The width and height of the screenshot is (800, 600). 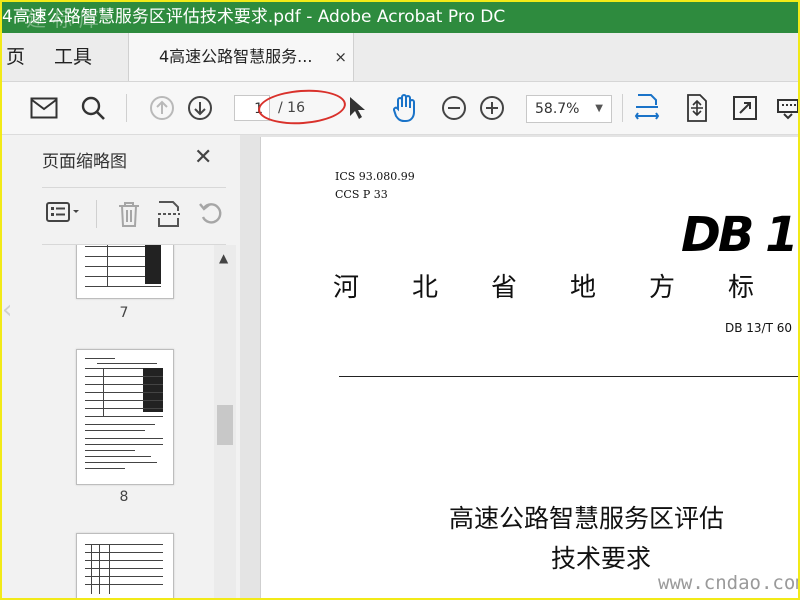 I want to click on thumbnail-scrollbar: ▲, so click(x=225, y=421).